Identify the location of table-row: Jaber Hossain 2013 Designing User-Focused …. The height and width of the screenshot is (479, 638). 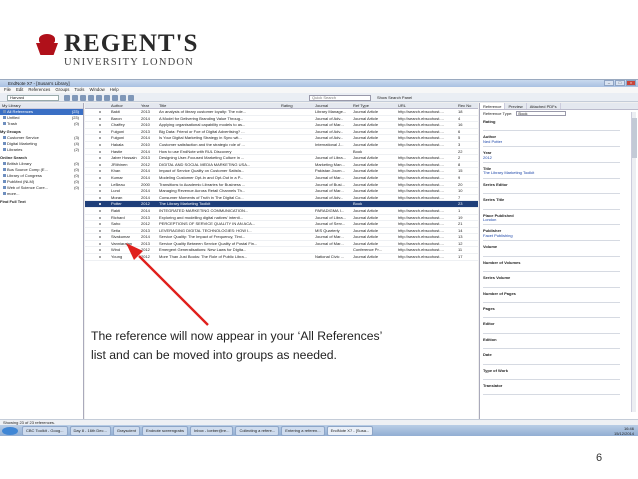
(281, 158).